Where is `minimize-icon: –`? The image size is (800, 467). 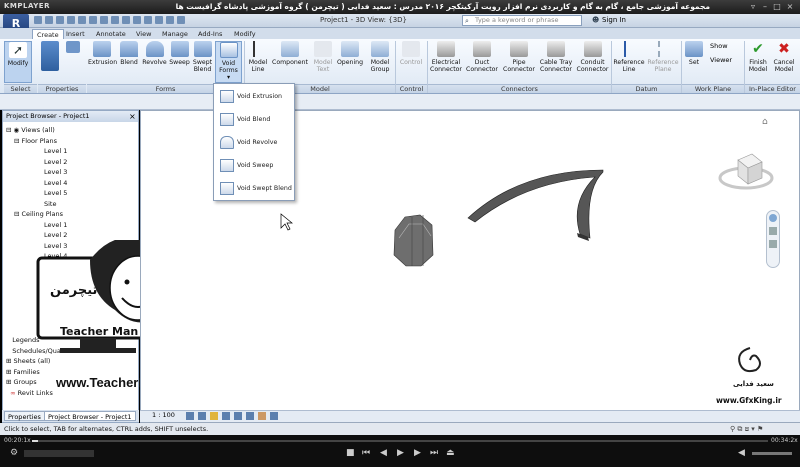
minimize-icon: – is located at coordinates (765, 6).